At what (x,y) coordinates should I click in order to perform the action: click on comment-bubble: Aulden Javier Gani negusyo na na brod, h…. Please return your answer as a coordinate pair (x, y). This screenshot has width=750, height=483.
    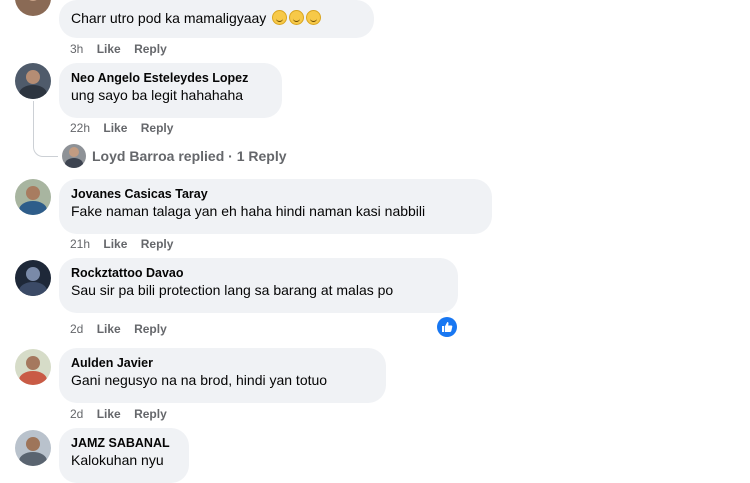
    Looking at the image, I should click on (222, 375).